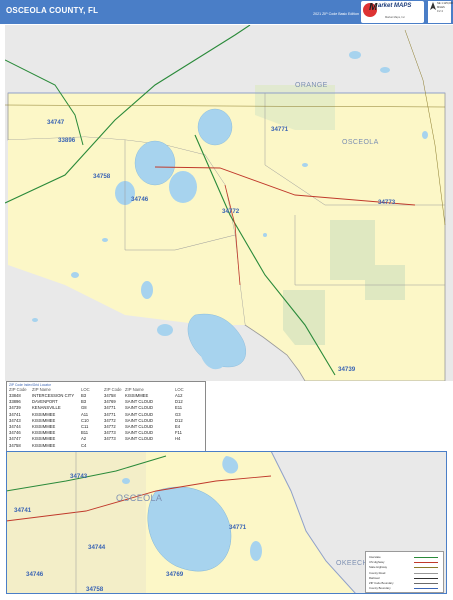 This screenshot has width=453, height=600. What do you see at coordinates (179, 389) in the screenshot?
I see `col-header-loc-2: LOC` at bounding box center [179, 389].